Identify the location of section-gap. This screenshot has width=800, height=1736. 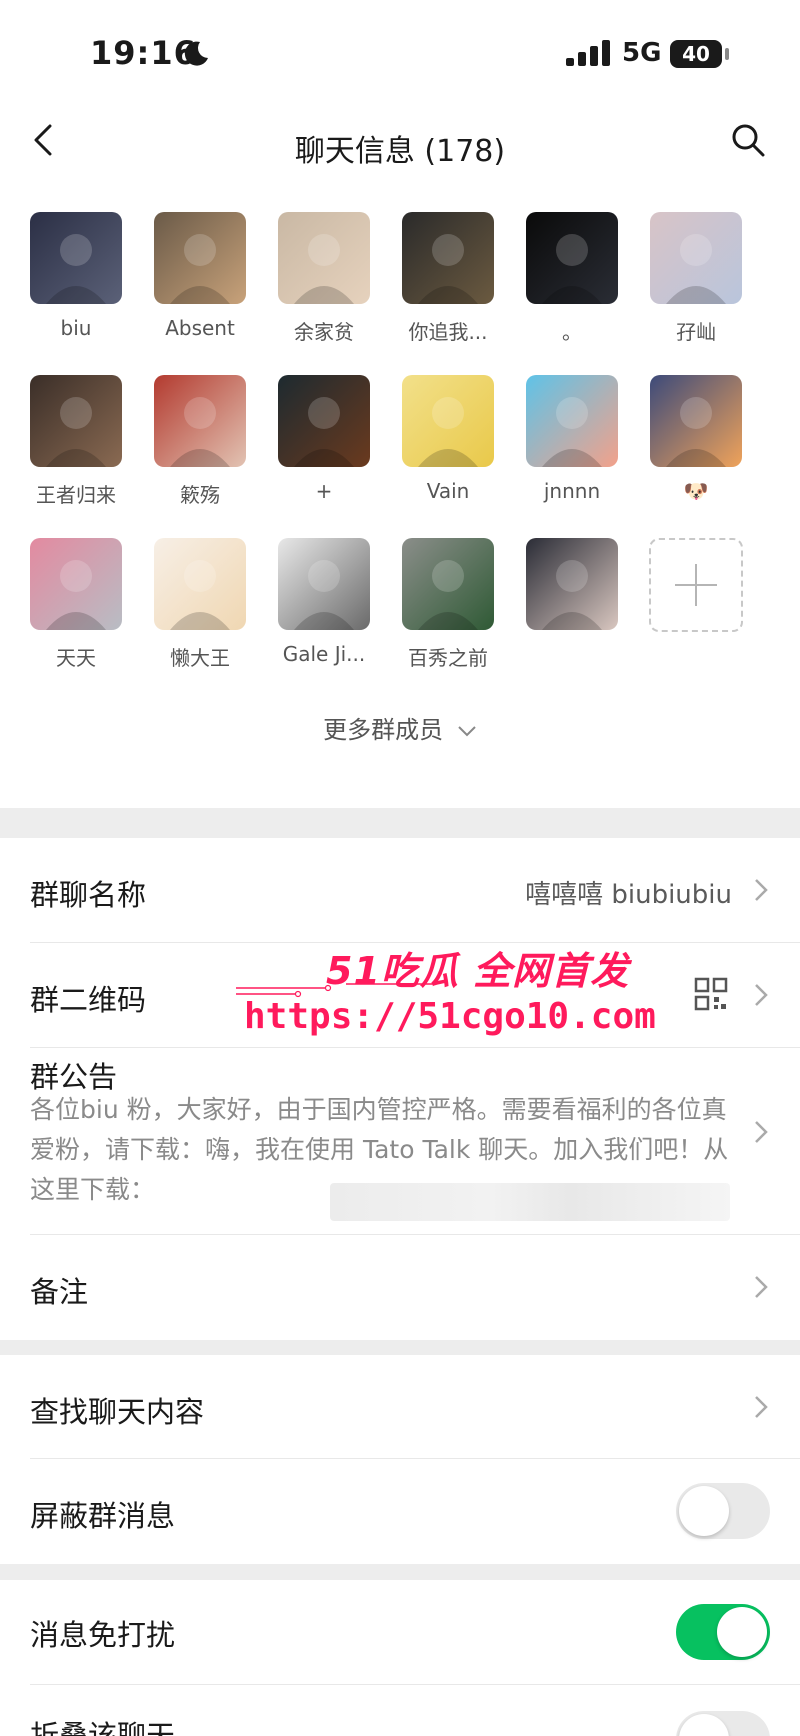
(400, 823).